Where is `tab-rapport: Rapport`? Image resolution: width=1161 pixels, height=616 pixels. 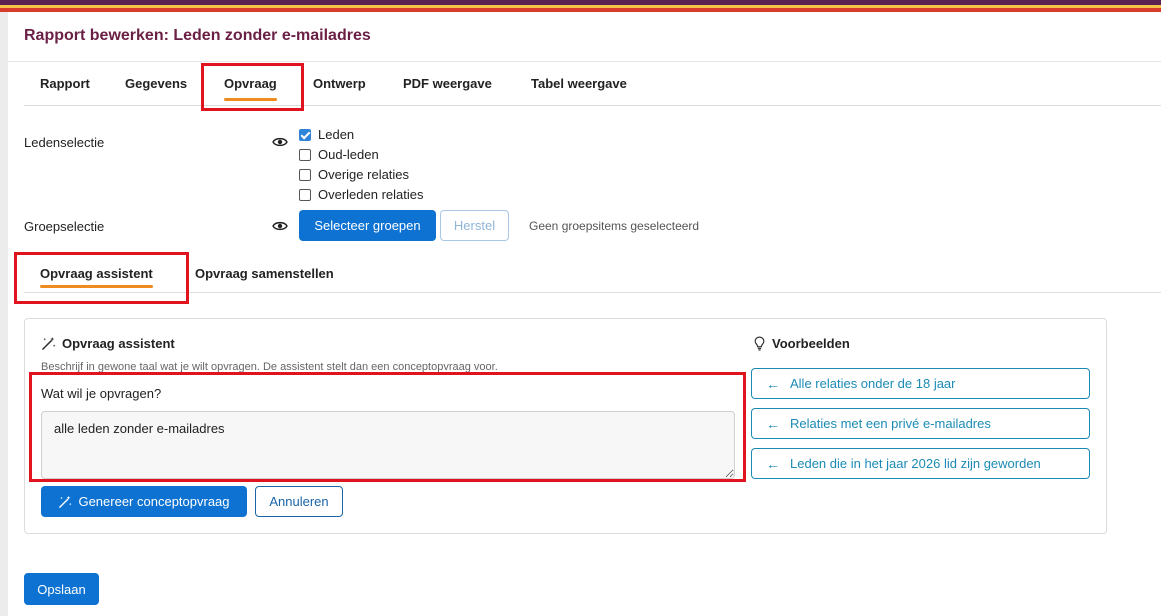 tab-rapport: Rapport is located at coordinates (65, 84).